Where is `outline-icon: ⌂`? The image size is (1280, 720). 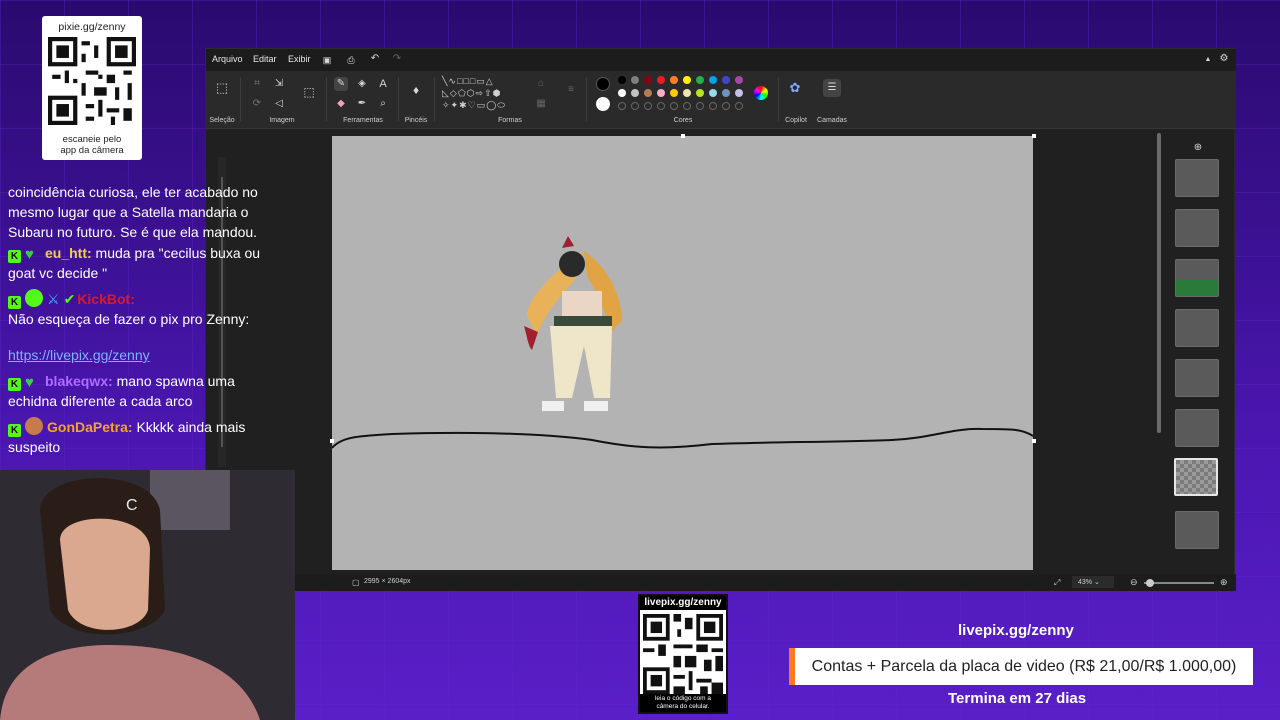
outline-icon: ⌂ is located at coordinates (541, 84).